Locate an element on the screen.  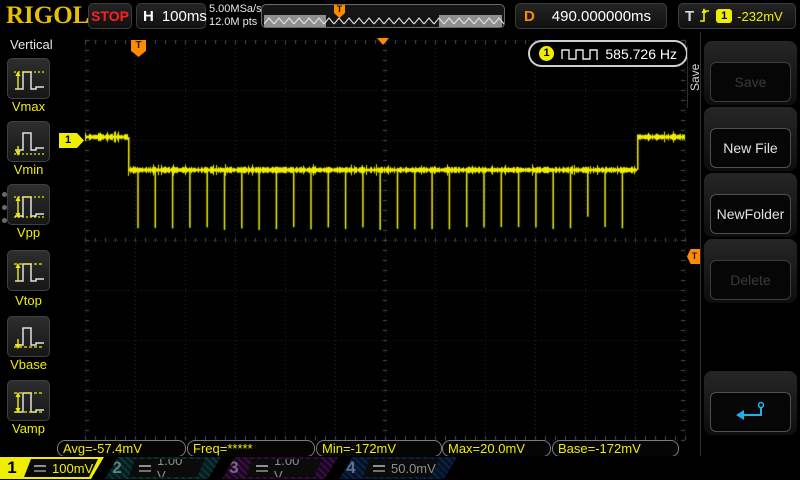
sidebar-item-vmax-label: Vmax is located at coordinates (28, 106).